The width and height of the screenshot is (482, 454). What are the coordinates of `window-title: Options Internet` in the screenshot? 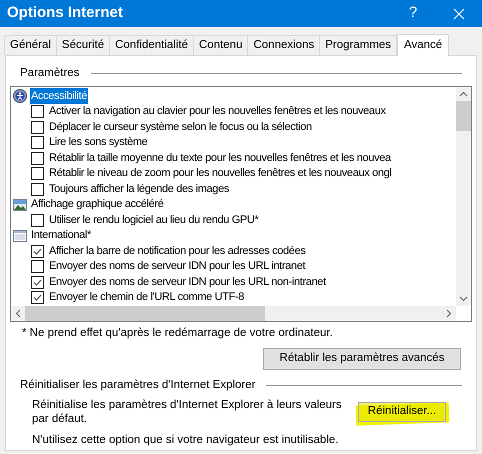 It's located at (65, 13).